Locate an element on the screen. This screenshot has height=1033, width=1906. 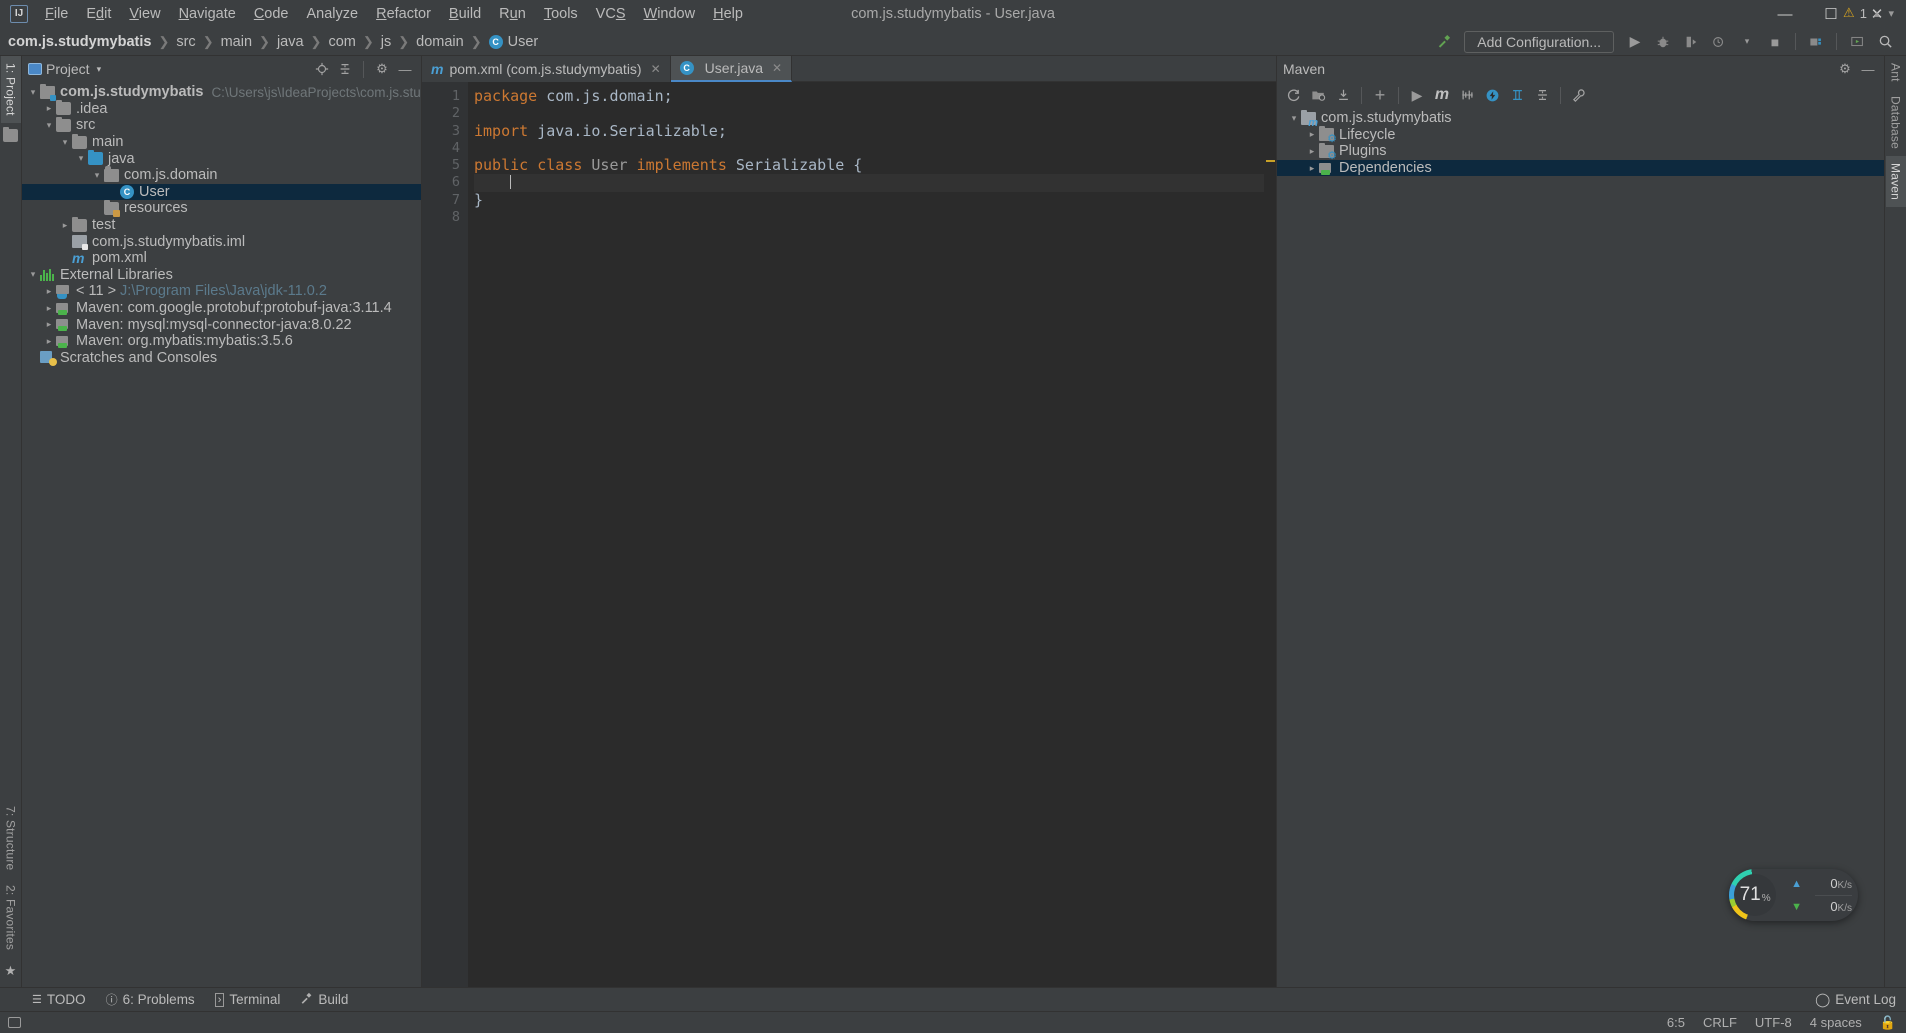
show-dependencies-icon is located at coordinates (1517, 95).